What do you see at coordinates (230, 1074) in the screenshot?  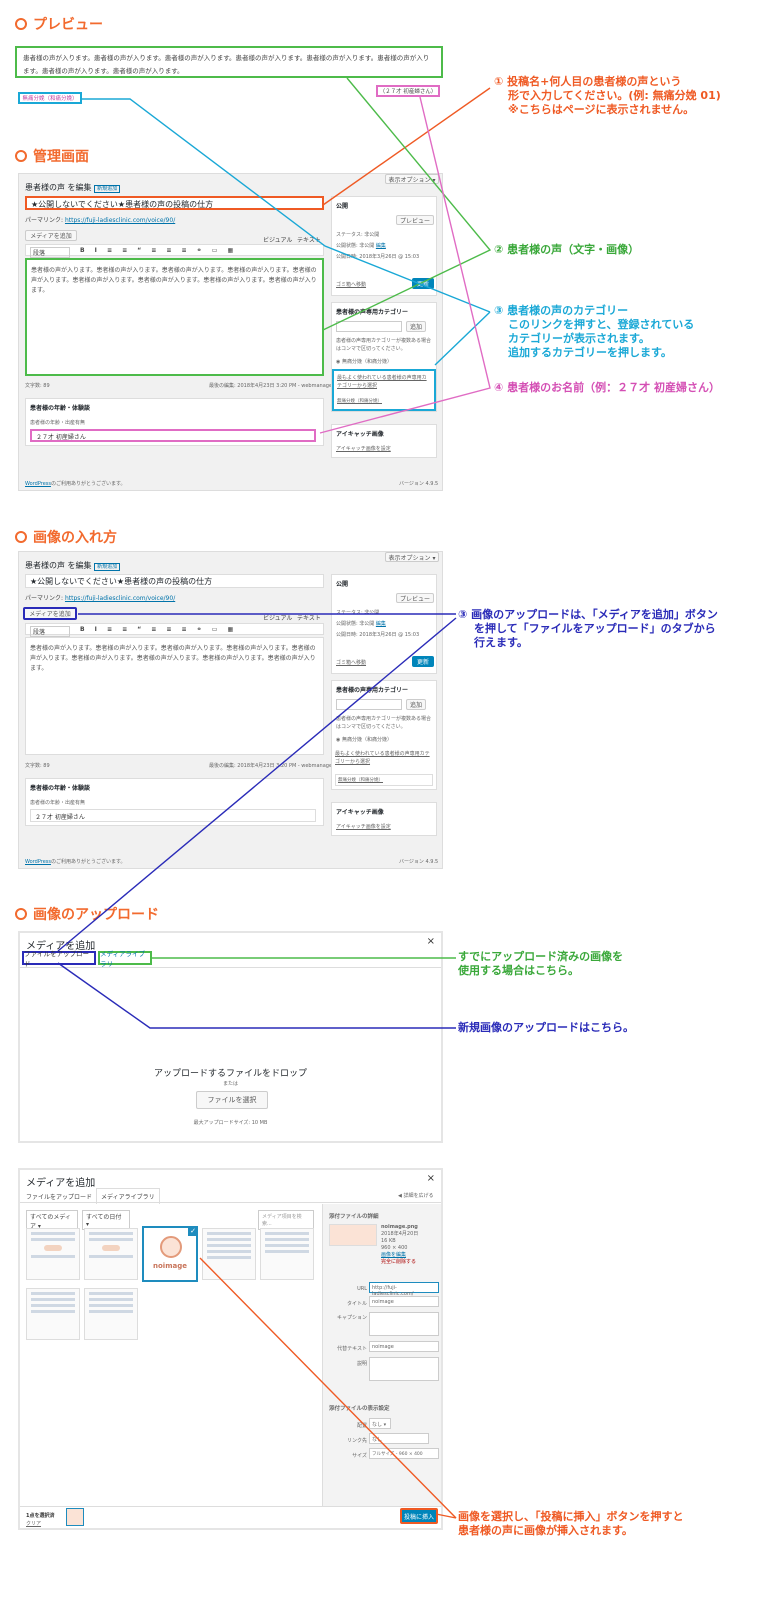 I see `drop-text: アップロードするファイルをドロップ` at bounding box center [230, 1074].